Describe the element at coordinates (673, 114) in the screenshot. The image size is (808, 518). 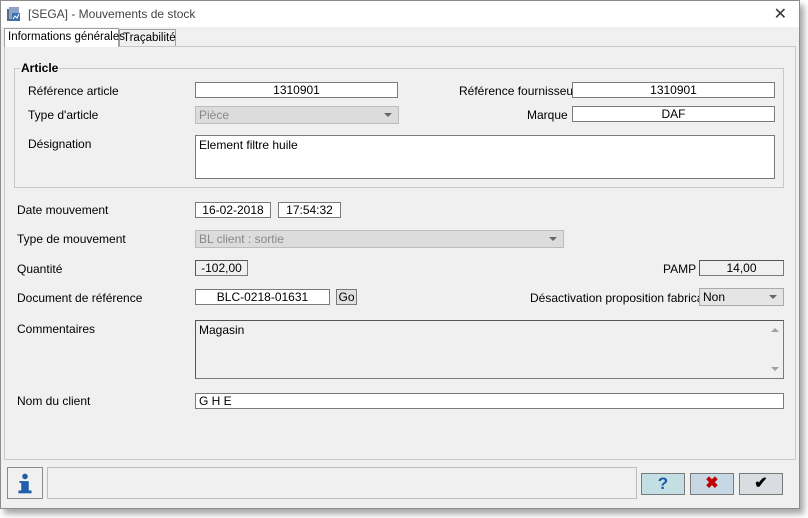
I see `marque-field: DAF` at that location.